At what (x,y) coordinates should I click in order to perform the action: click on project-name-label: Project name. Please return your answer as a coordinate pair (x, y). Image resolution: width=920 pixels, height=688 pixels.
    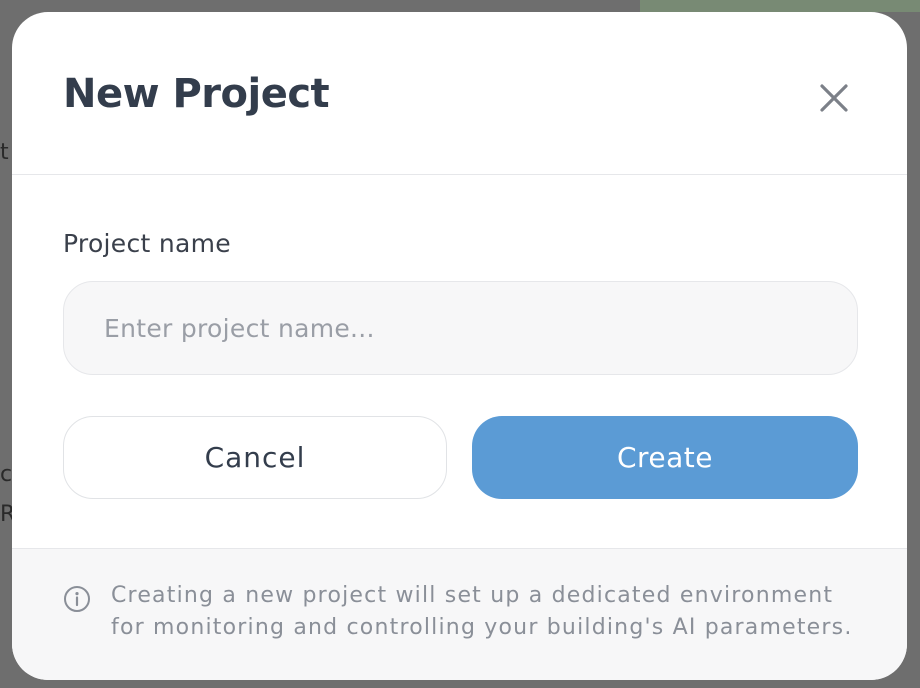
    Looking at the image, I should click on (147, 243).